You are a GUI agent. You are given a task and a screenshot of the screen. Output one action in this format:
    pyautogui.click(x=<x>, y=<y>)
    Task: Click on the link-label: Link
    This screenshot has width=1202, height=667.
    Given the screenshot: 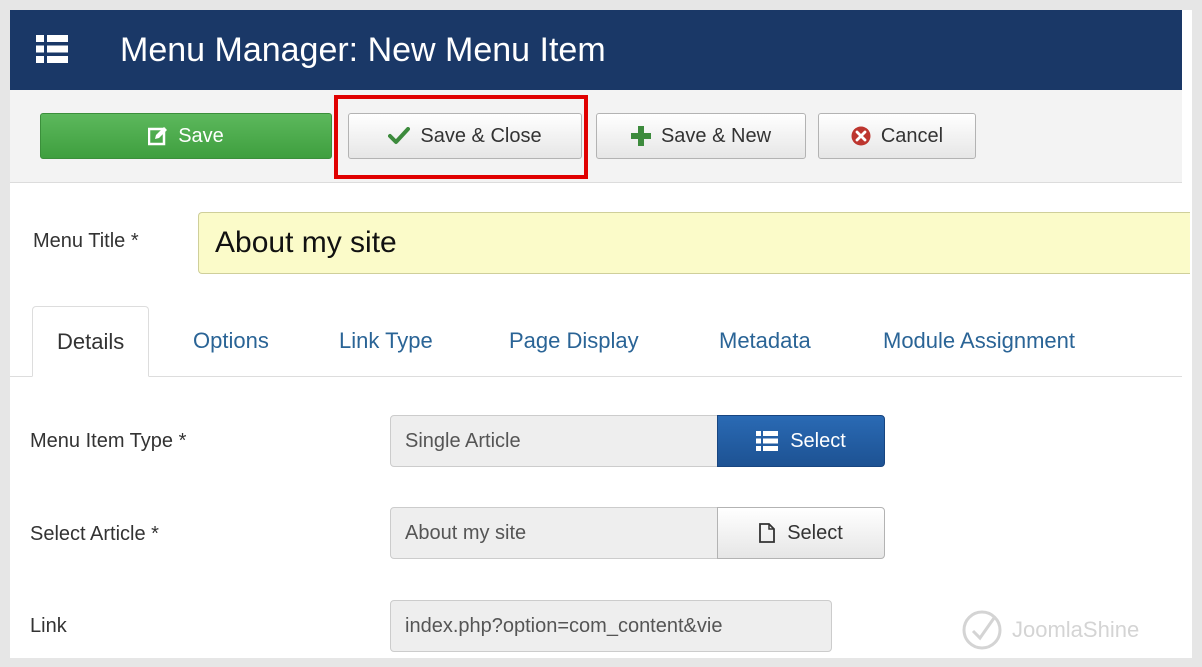 What is the action you would take?
    pyautogui.click(x=48, y=626)
    